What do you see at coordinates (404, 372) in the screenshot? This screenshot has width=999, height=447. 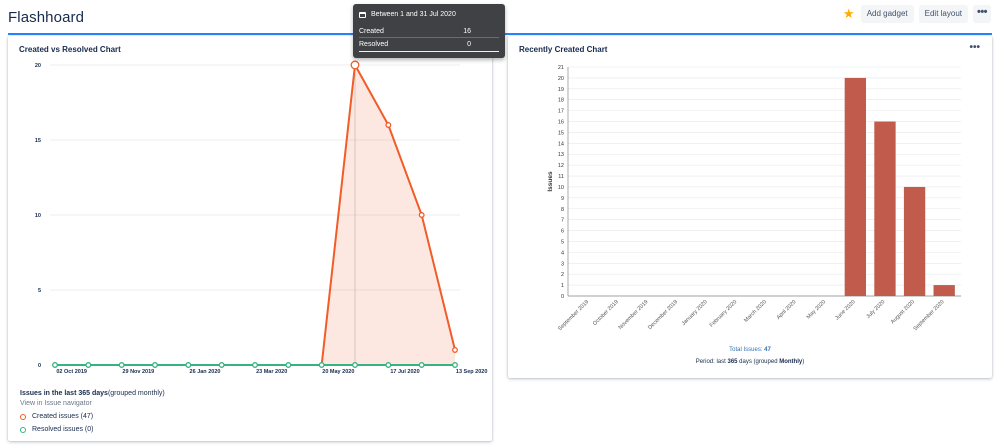 I see `x-tick-label: 17 Jul 2020` at bounding box center [404, 372].